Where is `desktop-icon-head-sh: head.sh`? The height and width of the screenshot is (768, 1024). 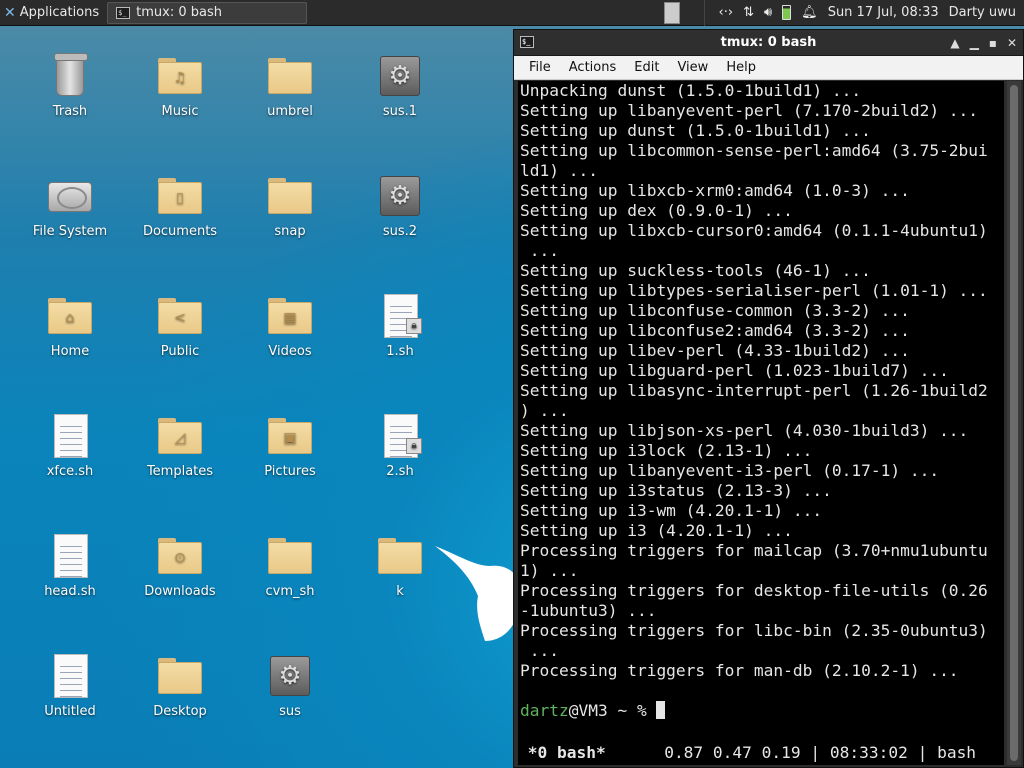 desktop-icon-head-sh: head.sh is located at coordinates (70, 565).